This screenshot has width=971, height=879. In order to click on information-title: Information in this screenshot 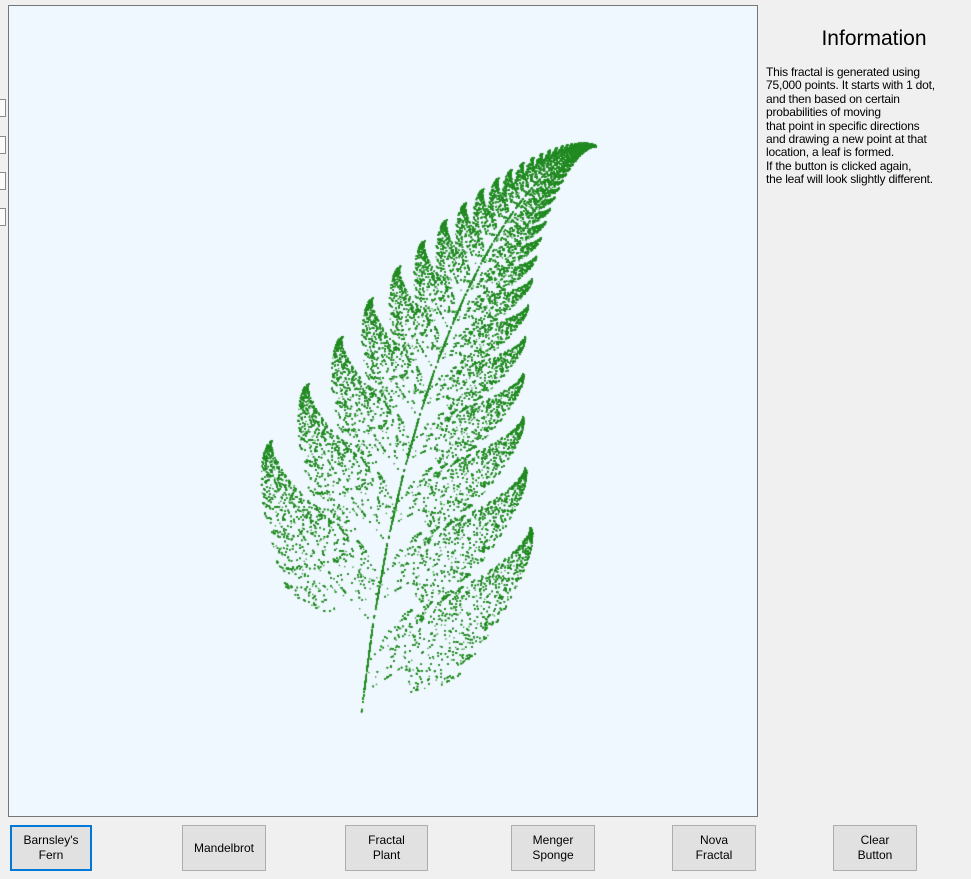, I will do `click(874, 38)`.